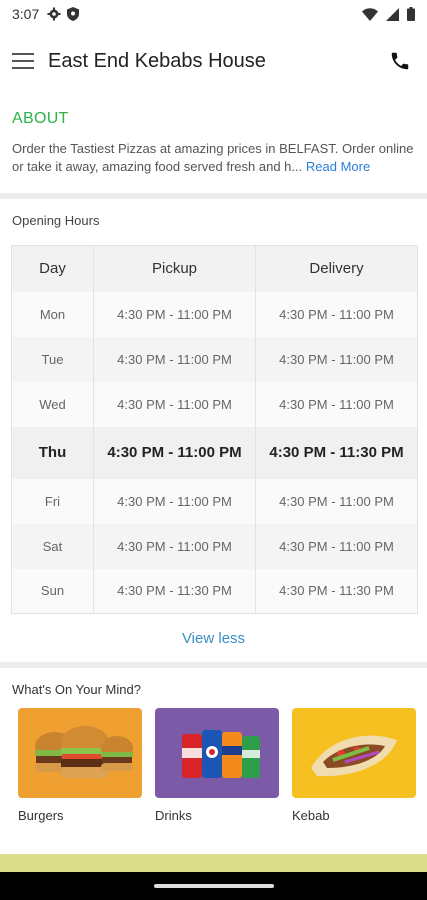 The width and height of the screenshot is (427, 900). I want to click on status-bar: 3:07, so click(213, 14).